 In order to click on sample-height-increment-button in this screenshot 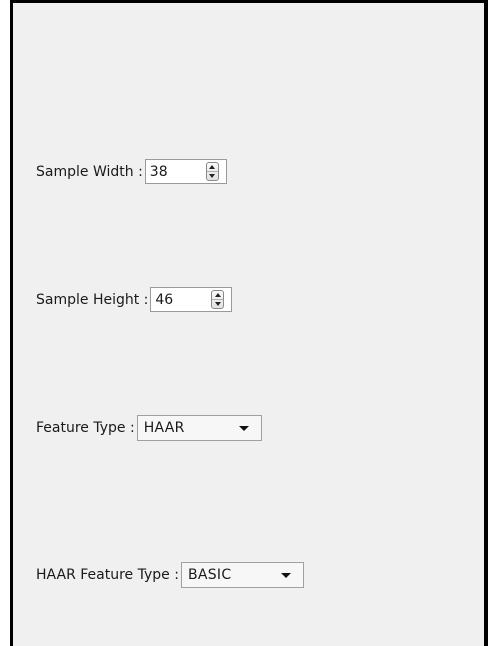, I will do `click(218, 295)`.